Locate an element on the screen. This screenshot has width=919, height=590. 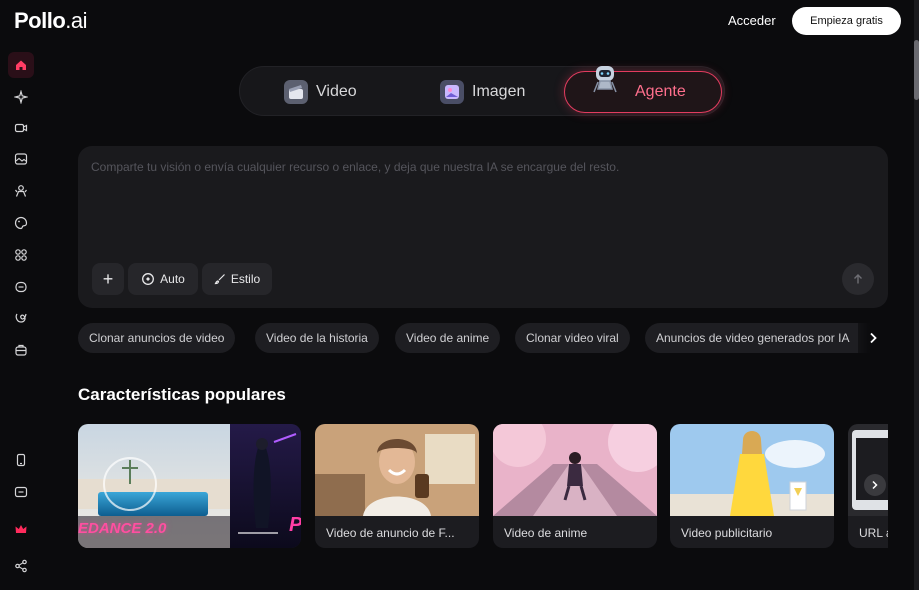
translate-icon is located at coordinates (21, 318).